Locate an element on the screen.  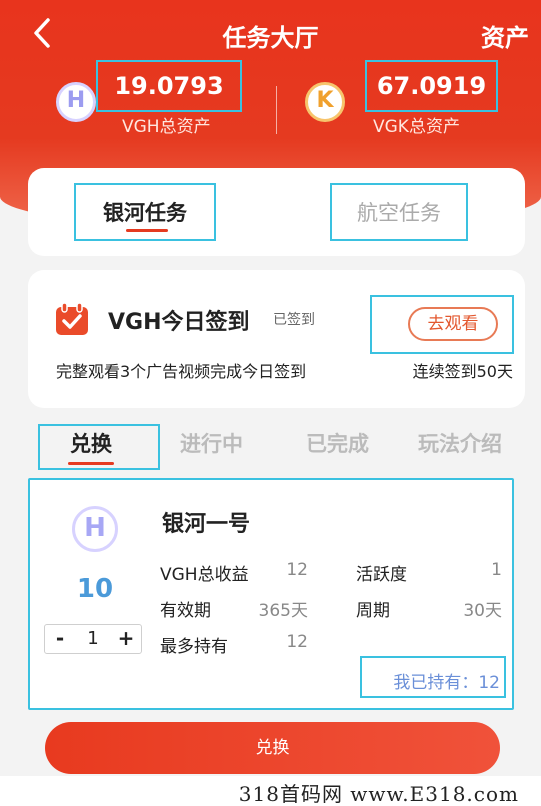
owned-count-highlight: 我已持有：12 is located at coordinates (433, 677).